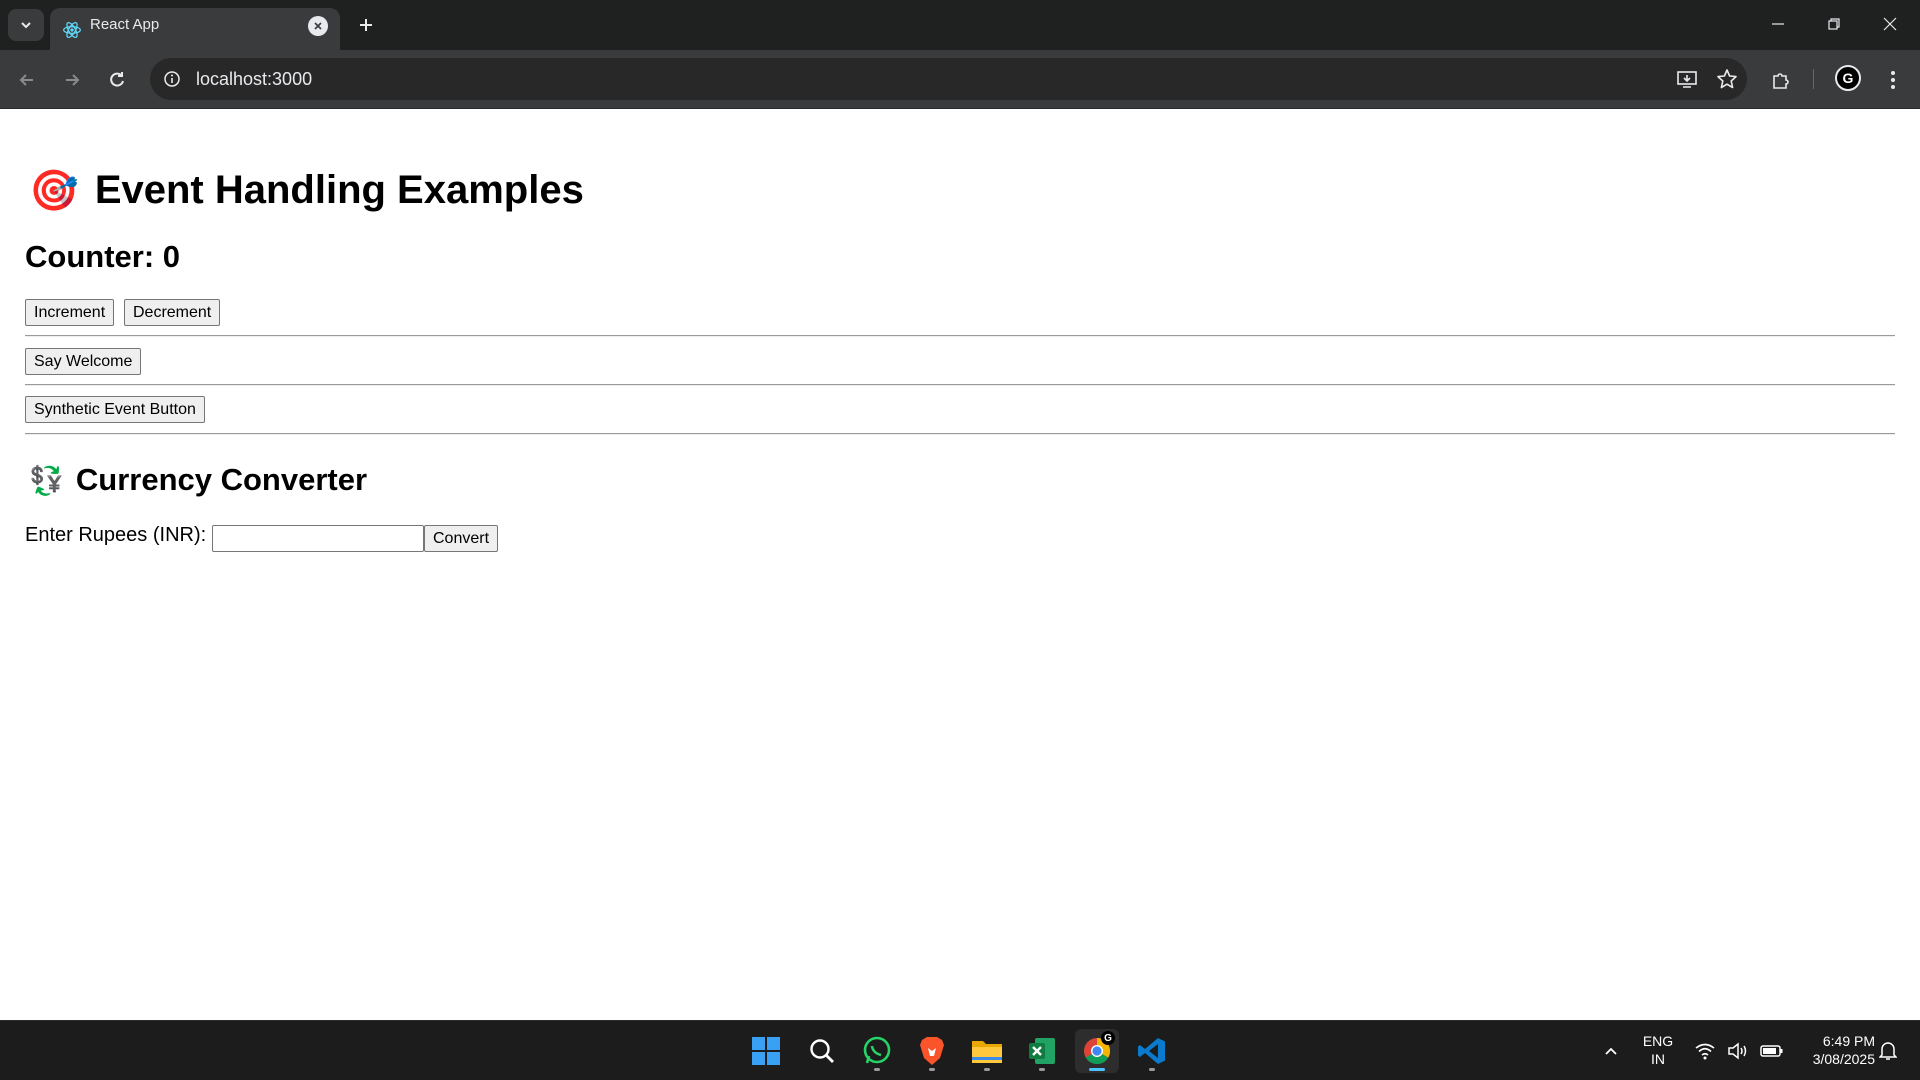 This screenshot has height=1080, width=1920. I want to click on chevron-down-icon, so click(26, 25).